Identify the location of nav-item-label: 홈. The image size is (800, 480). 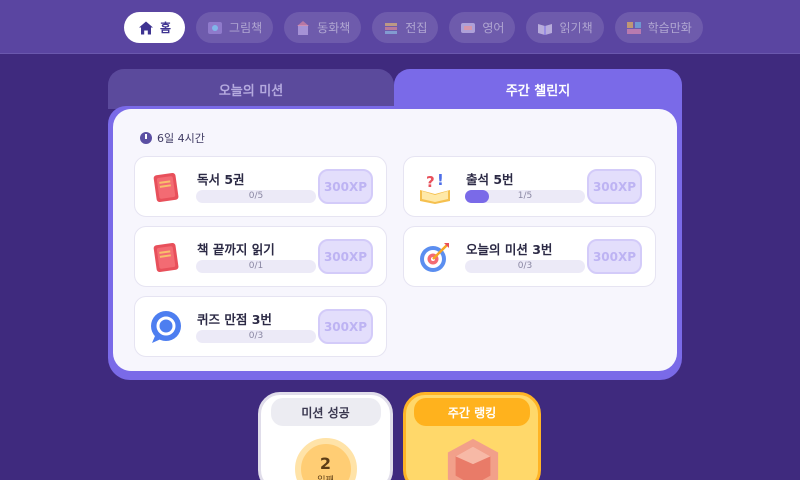
(166, 28).